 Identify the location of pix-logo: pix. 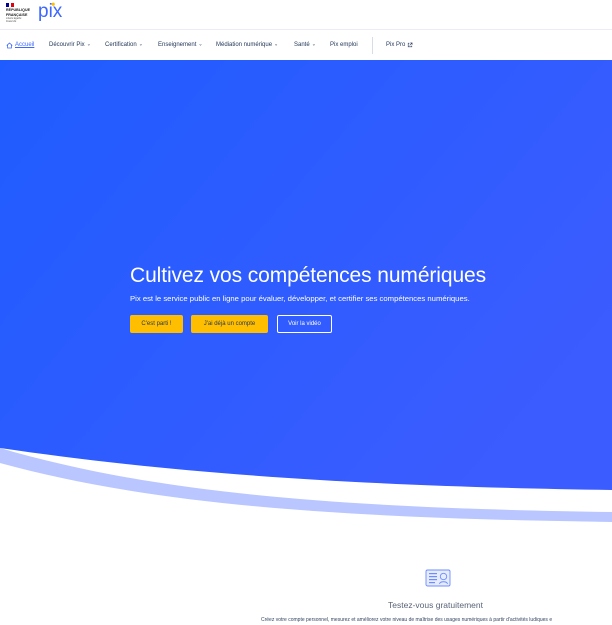
(54, 12).